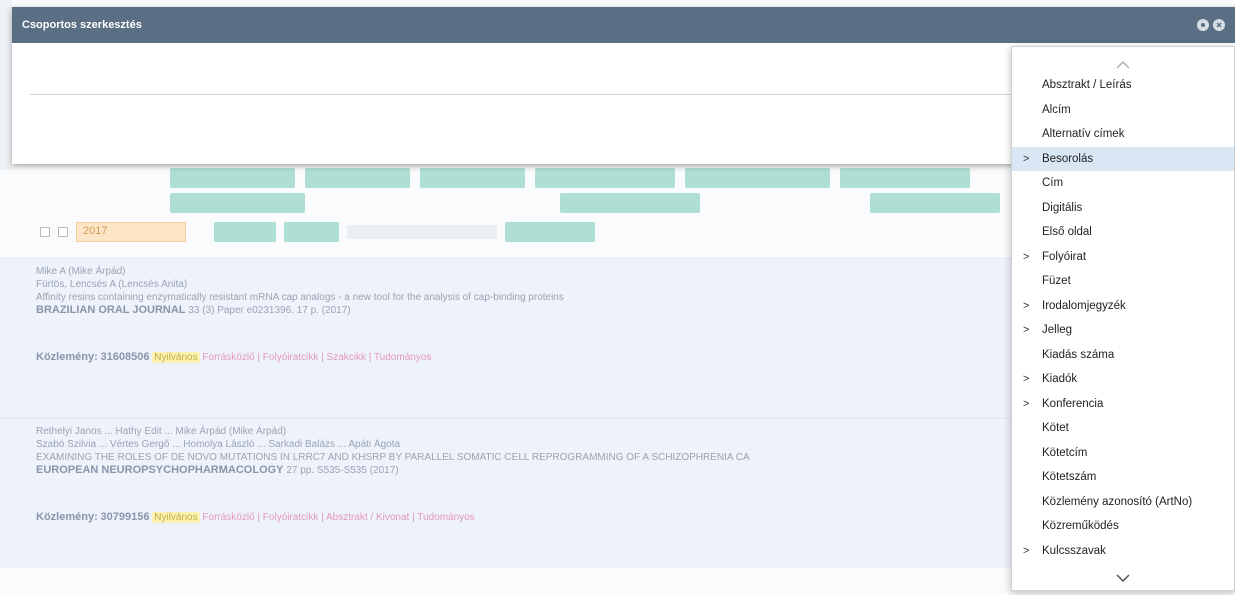 This screenshot has width=1235, height=595. What do you see at coordinates (1211, 25) in the screenshot?
I see `modal-icons` at bounding box center [1211, 25].